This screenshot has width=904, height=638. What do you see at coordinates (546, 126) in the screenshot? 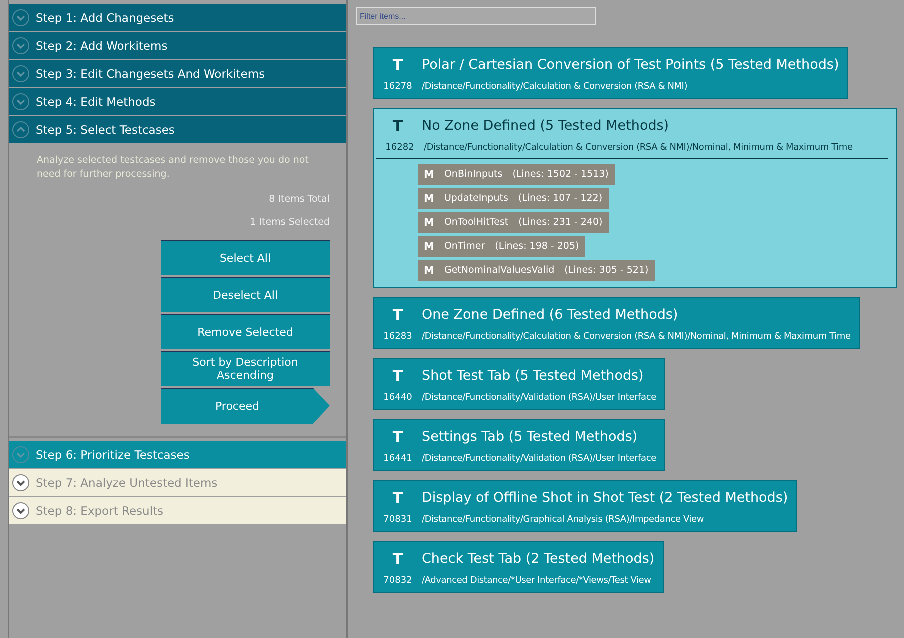
I see `testcase-title: No Zone Defined (5 Tested Methods)` at bounding box center [546, 126].